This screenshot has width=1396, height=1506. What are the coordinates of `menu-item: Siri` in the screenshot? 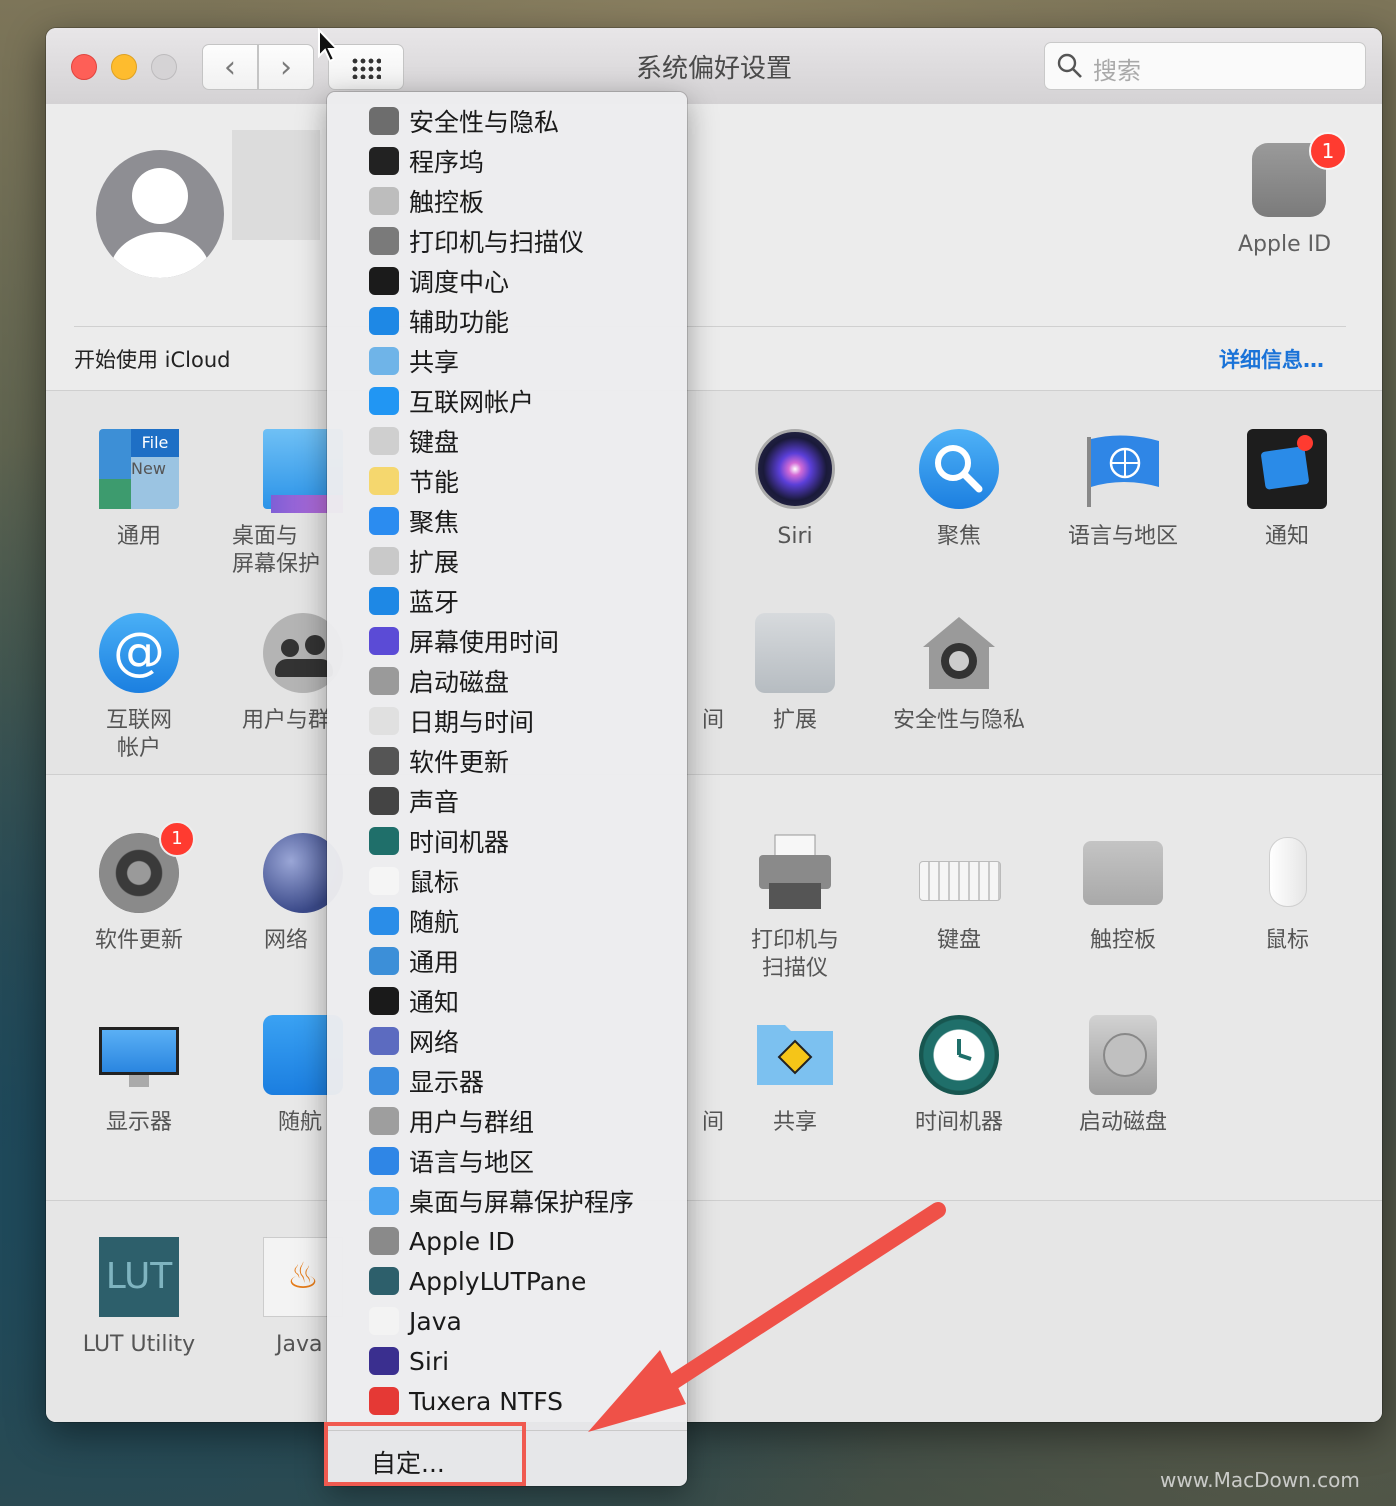 It's located at (409, 1361).